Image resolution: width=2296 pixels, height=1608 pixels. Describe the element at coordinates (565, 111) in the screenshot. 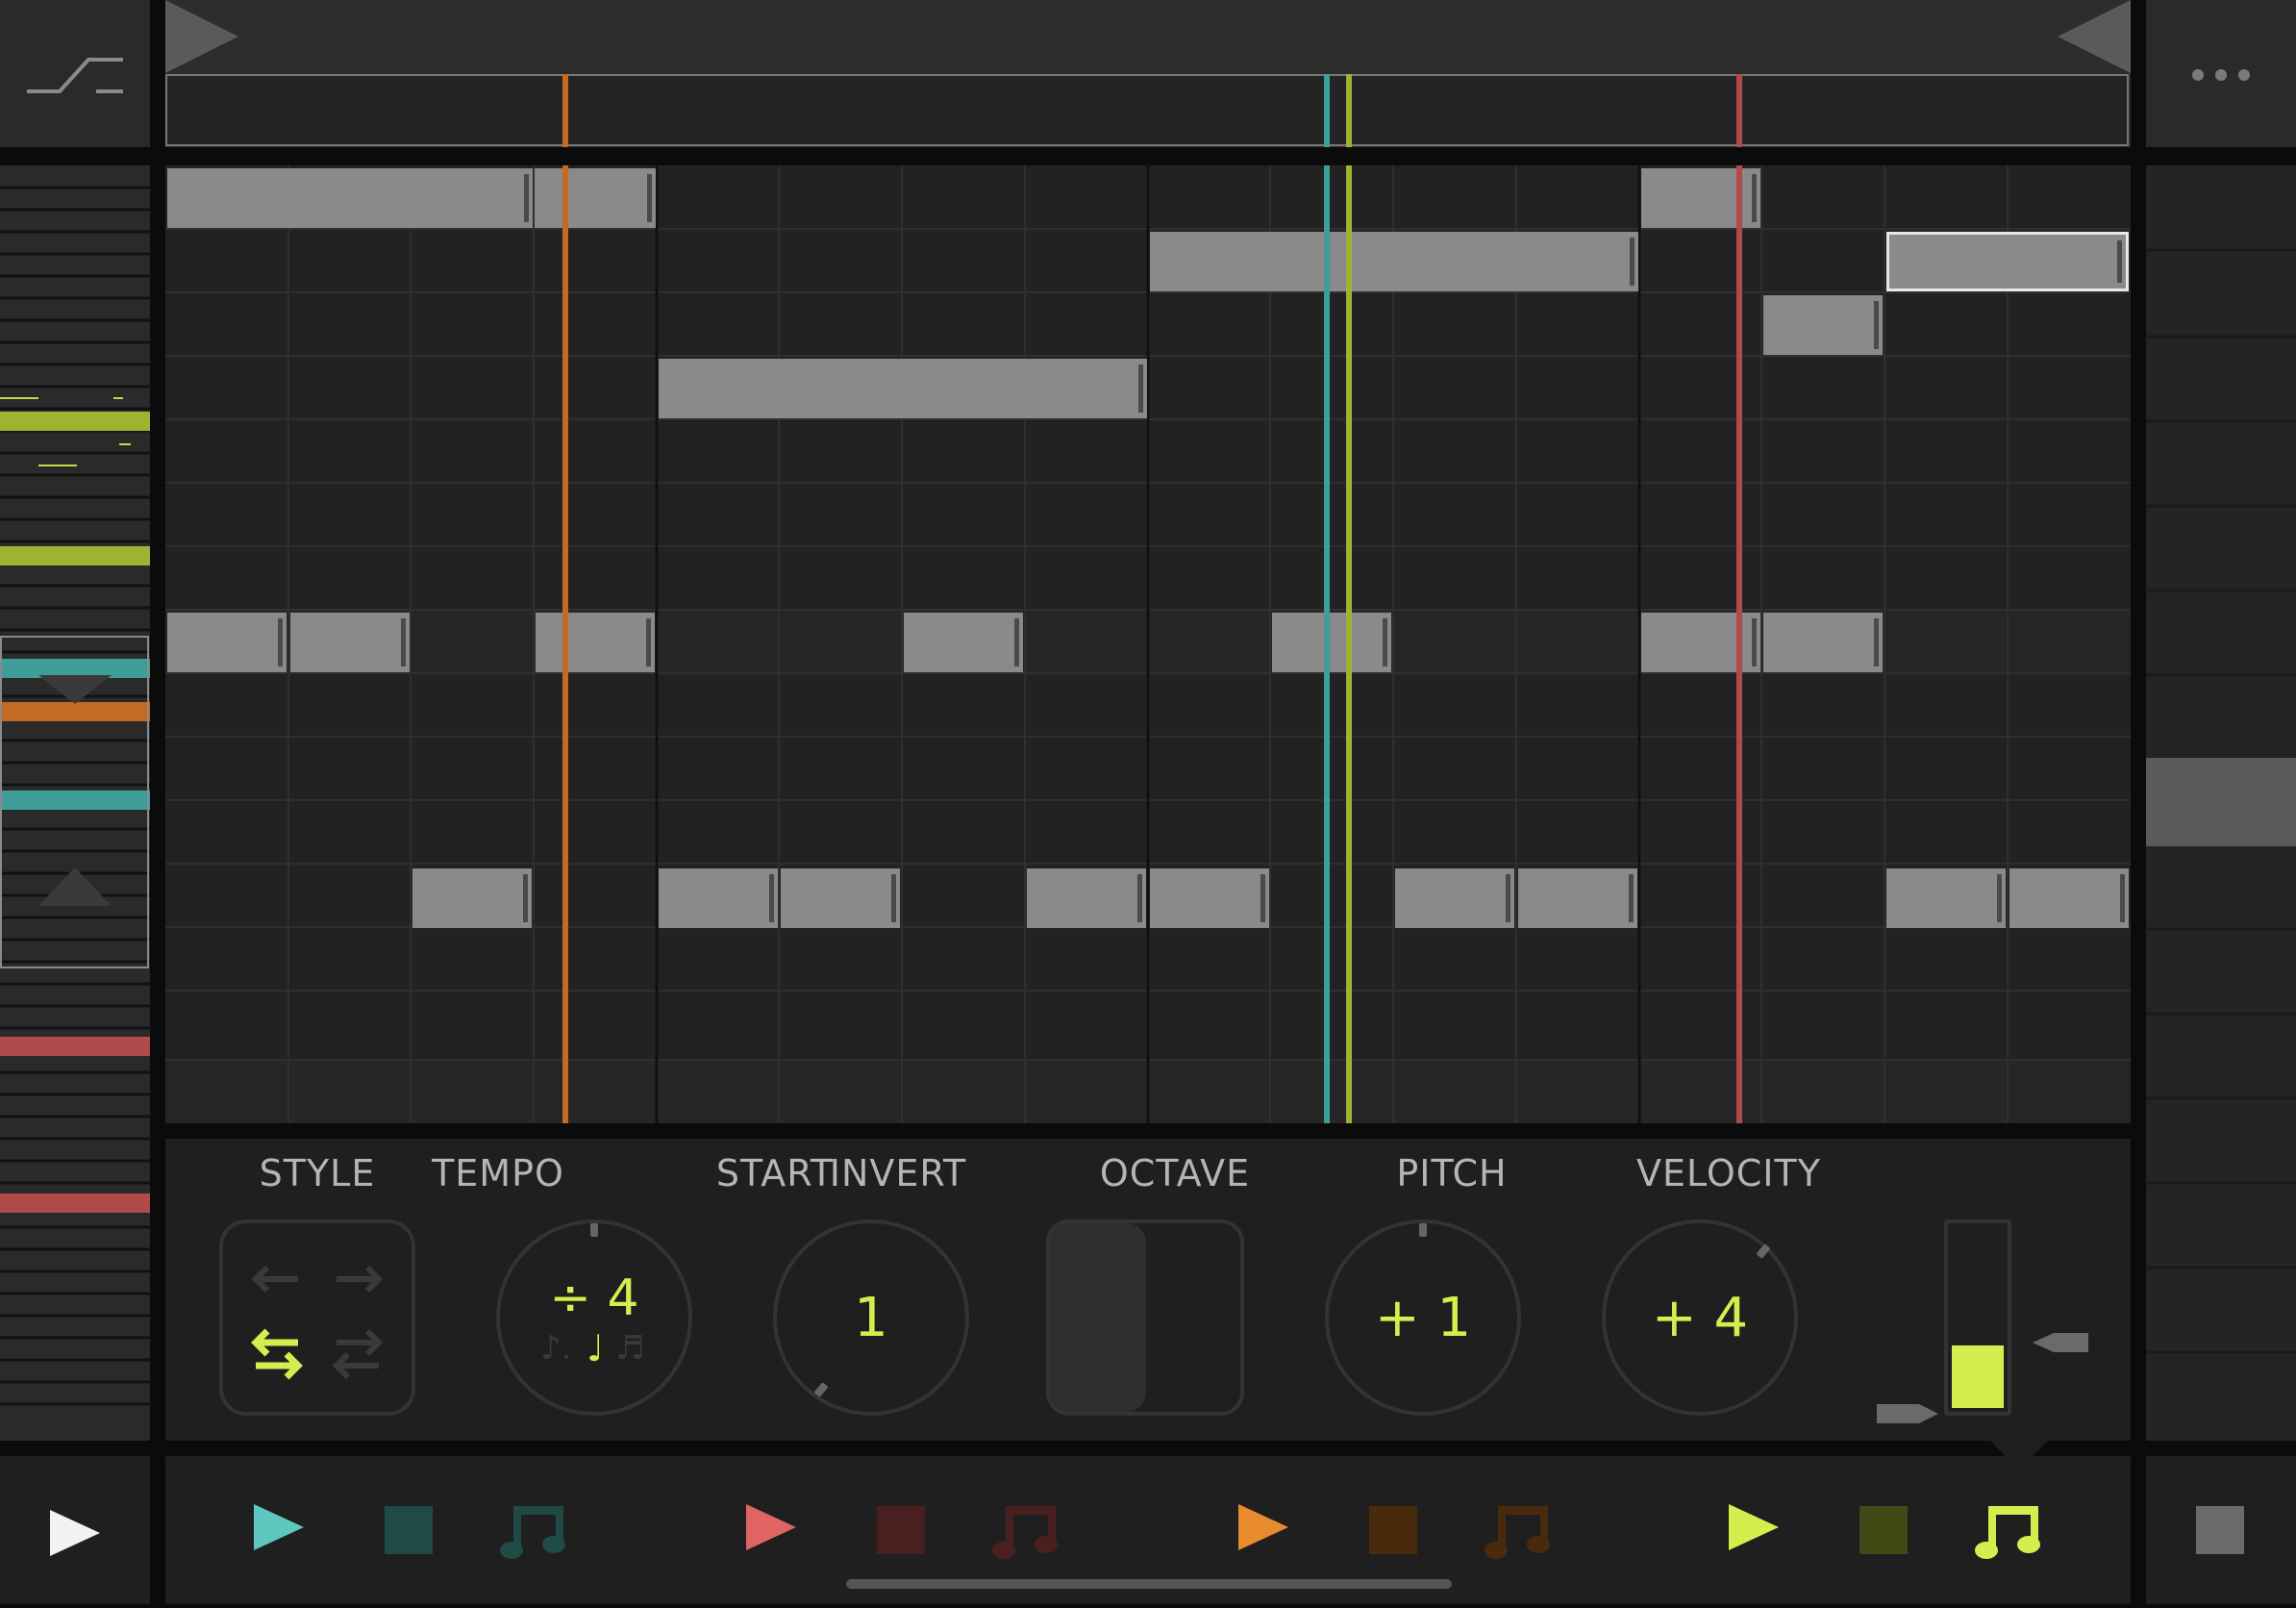

I see `playhead-orange-overview` at that location.